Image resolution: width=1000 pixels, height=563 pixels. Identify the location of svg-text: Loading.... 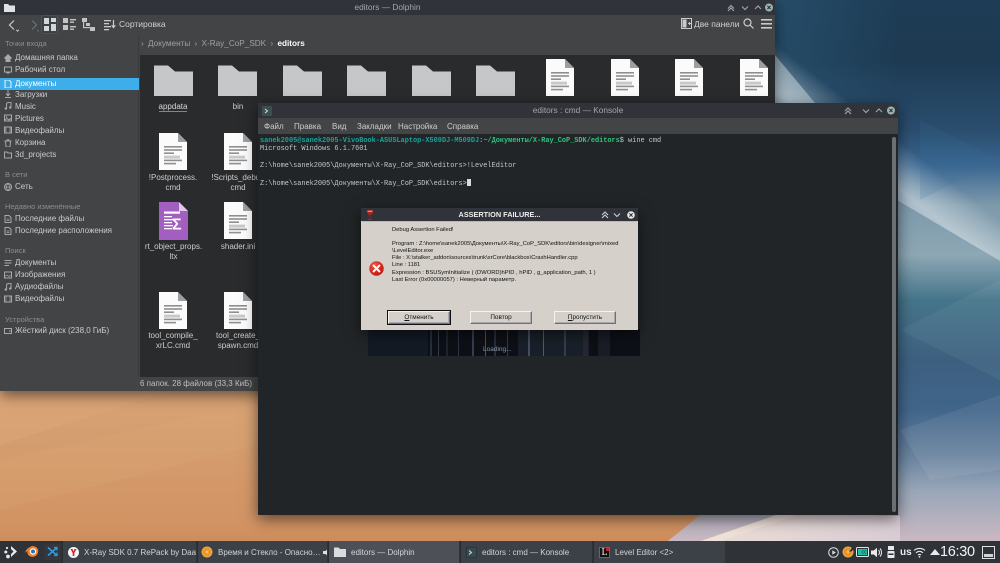
(497, 349).